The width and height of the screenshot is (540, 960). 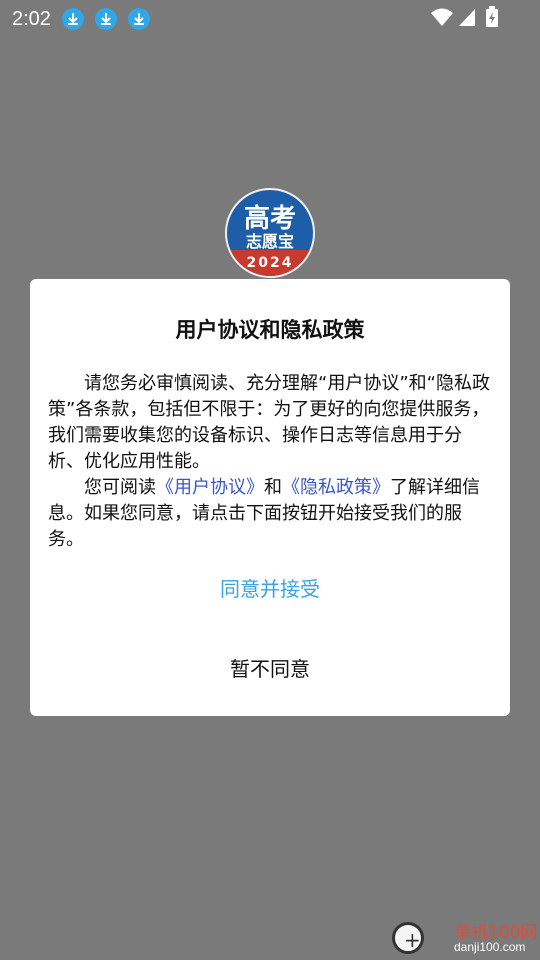 What do you see at coordinates (270, 18) in the screenshot?
I see `status-bar: 2:02` at bounding box center [270, 18].